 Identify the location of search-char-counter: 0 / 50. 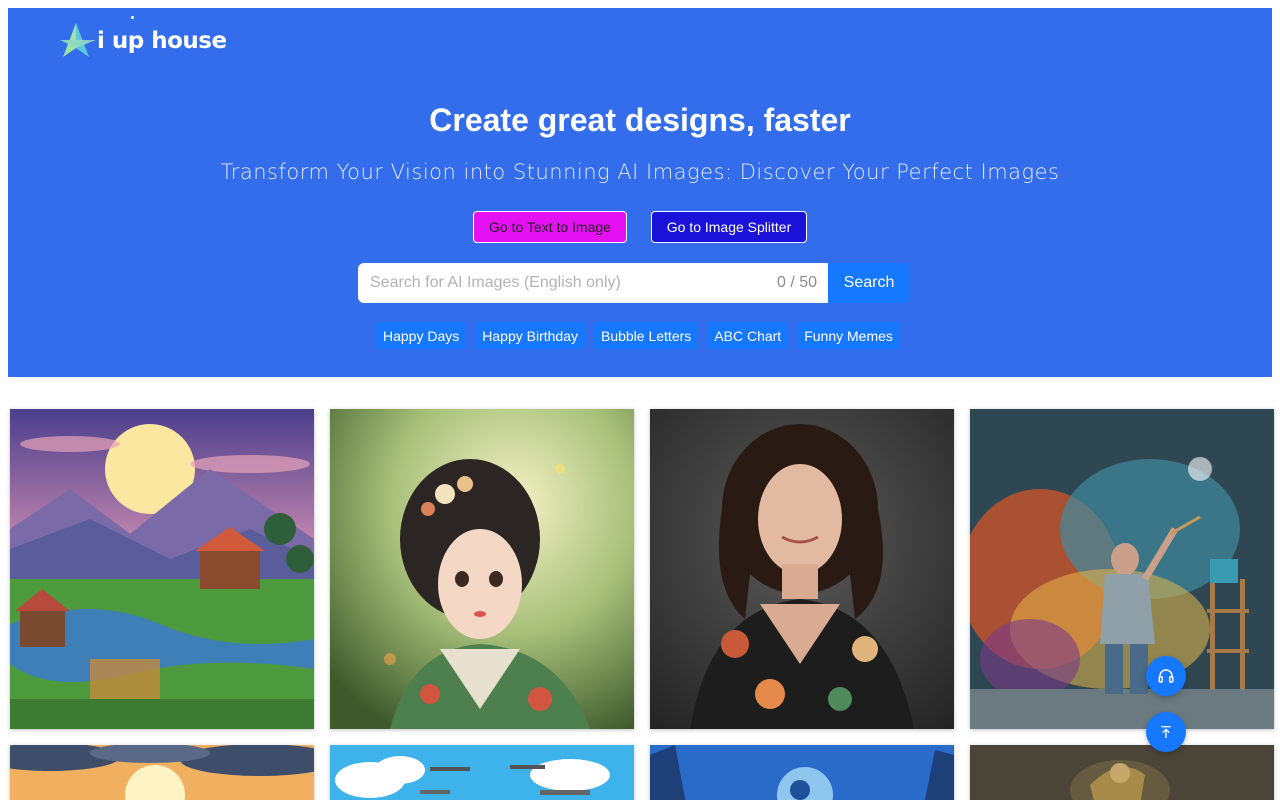
(796, 282).